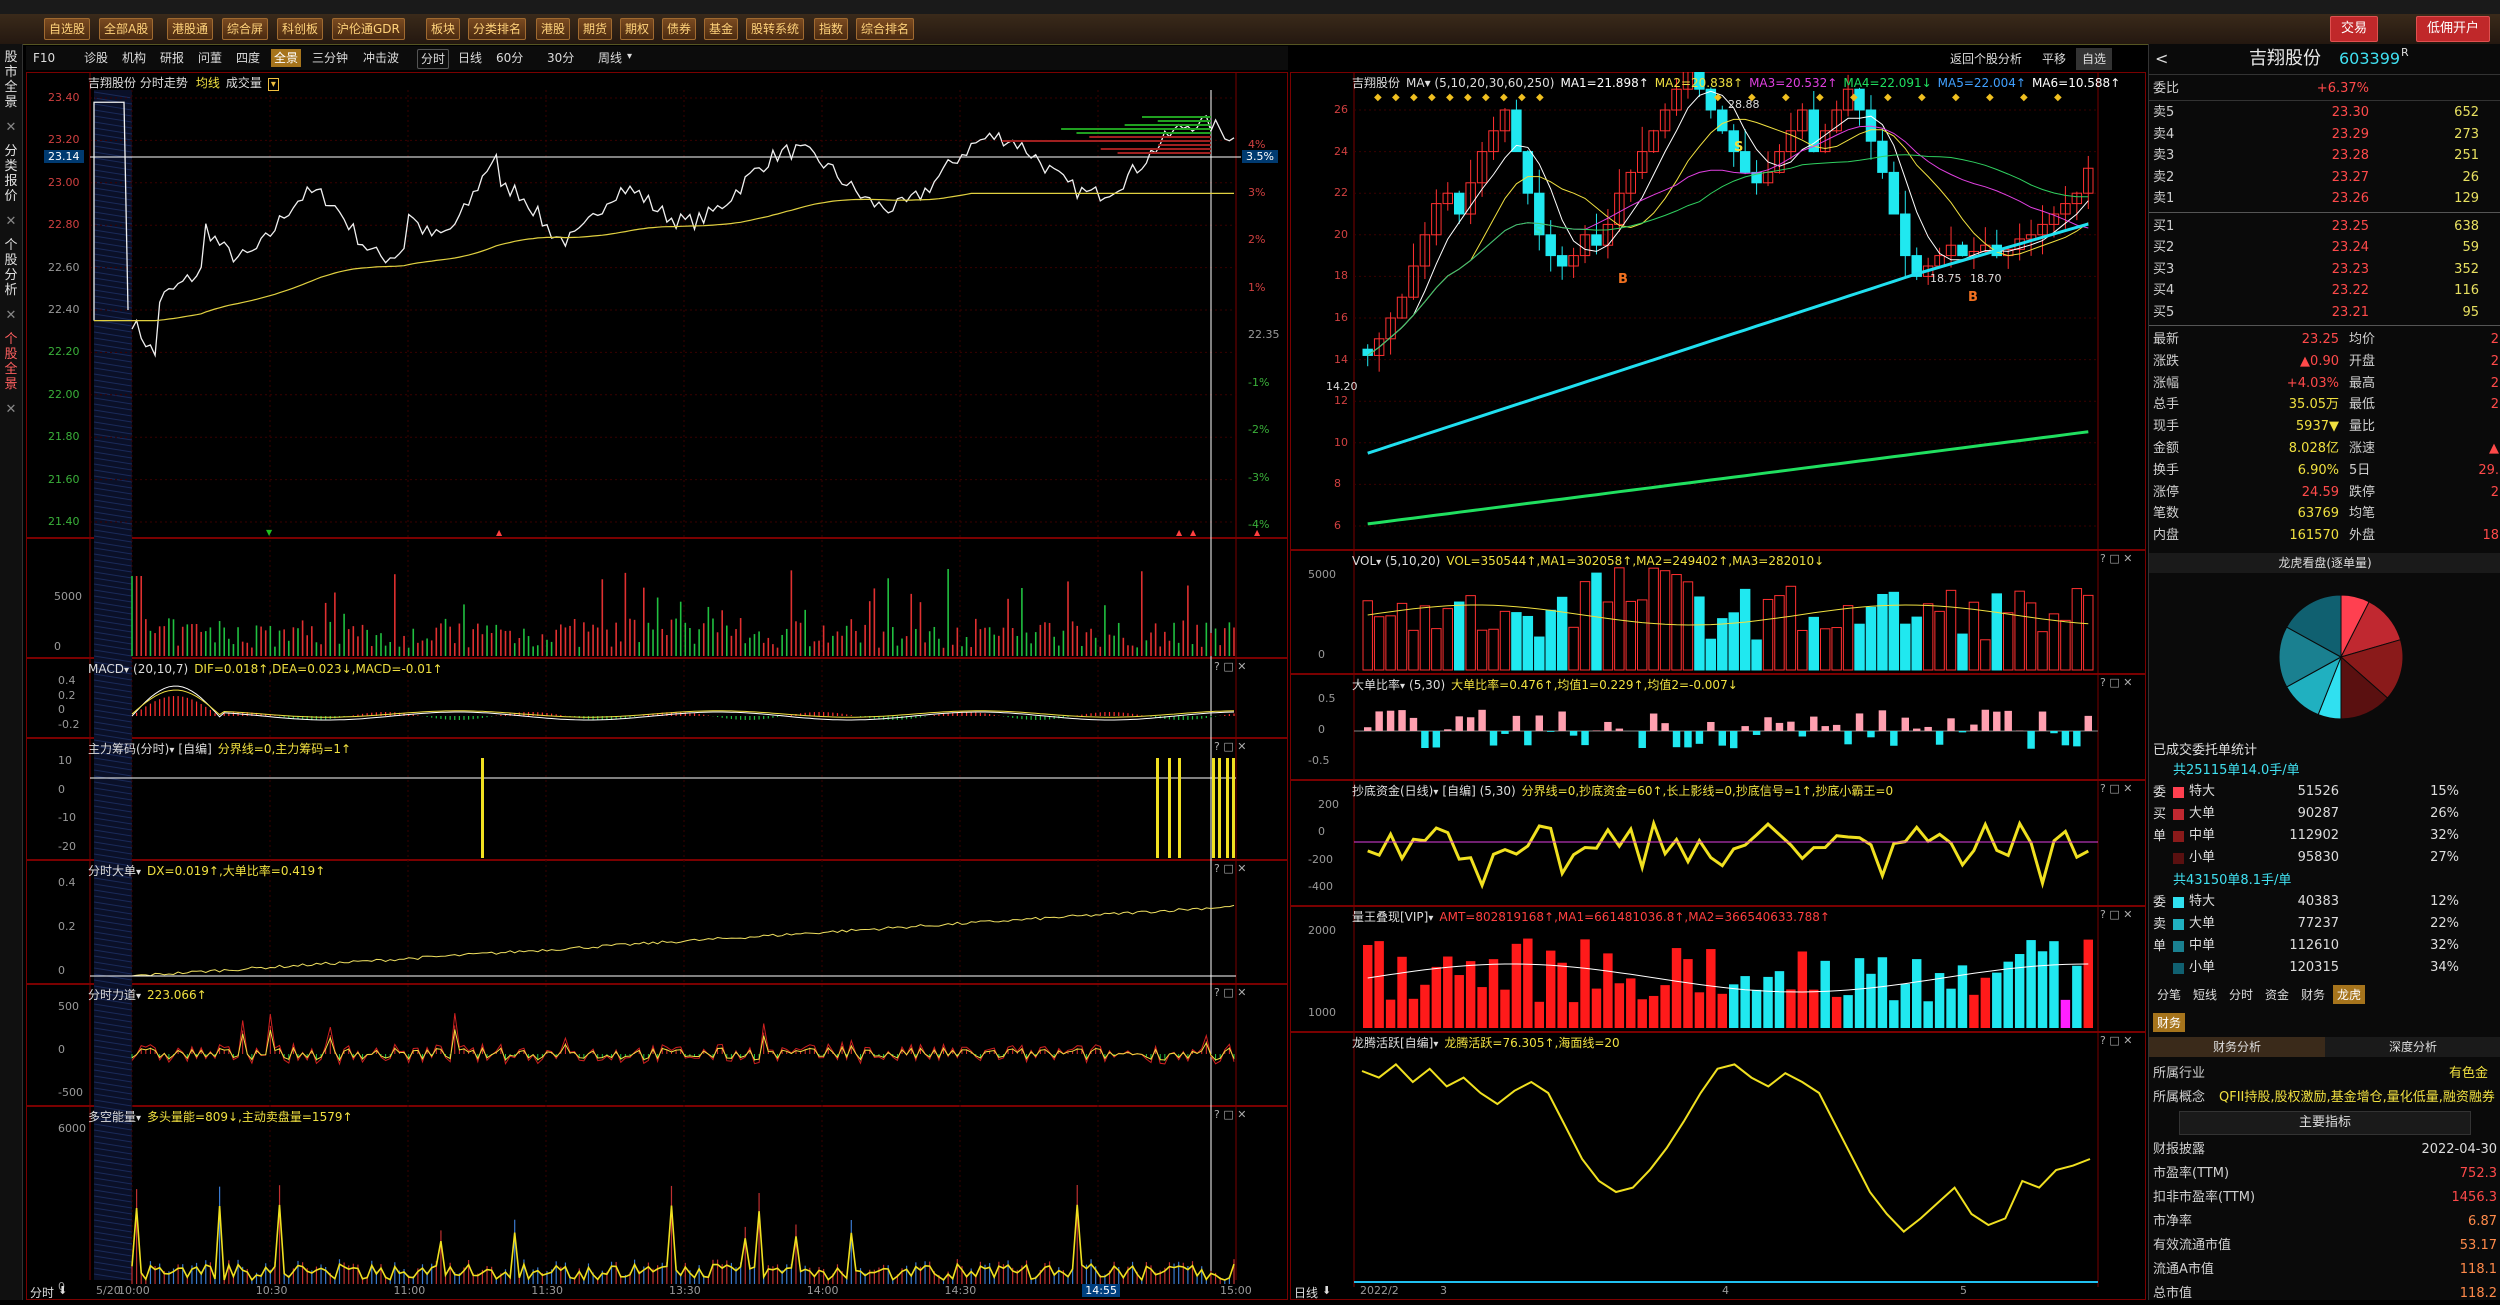  I want to click on toolbar-button: 全景, so click(286, 58).